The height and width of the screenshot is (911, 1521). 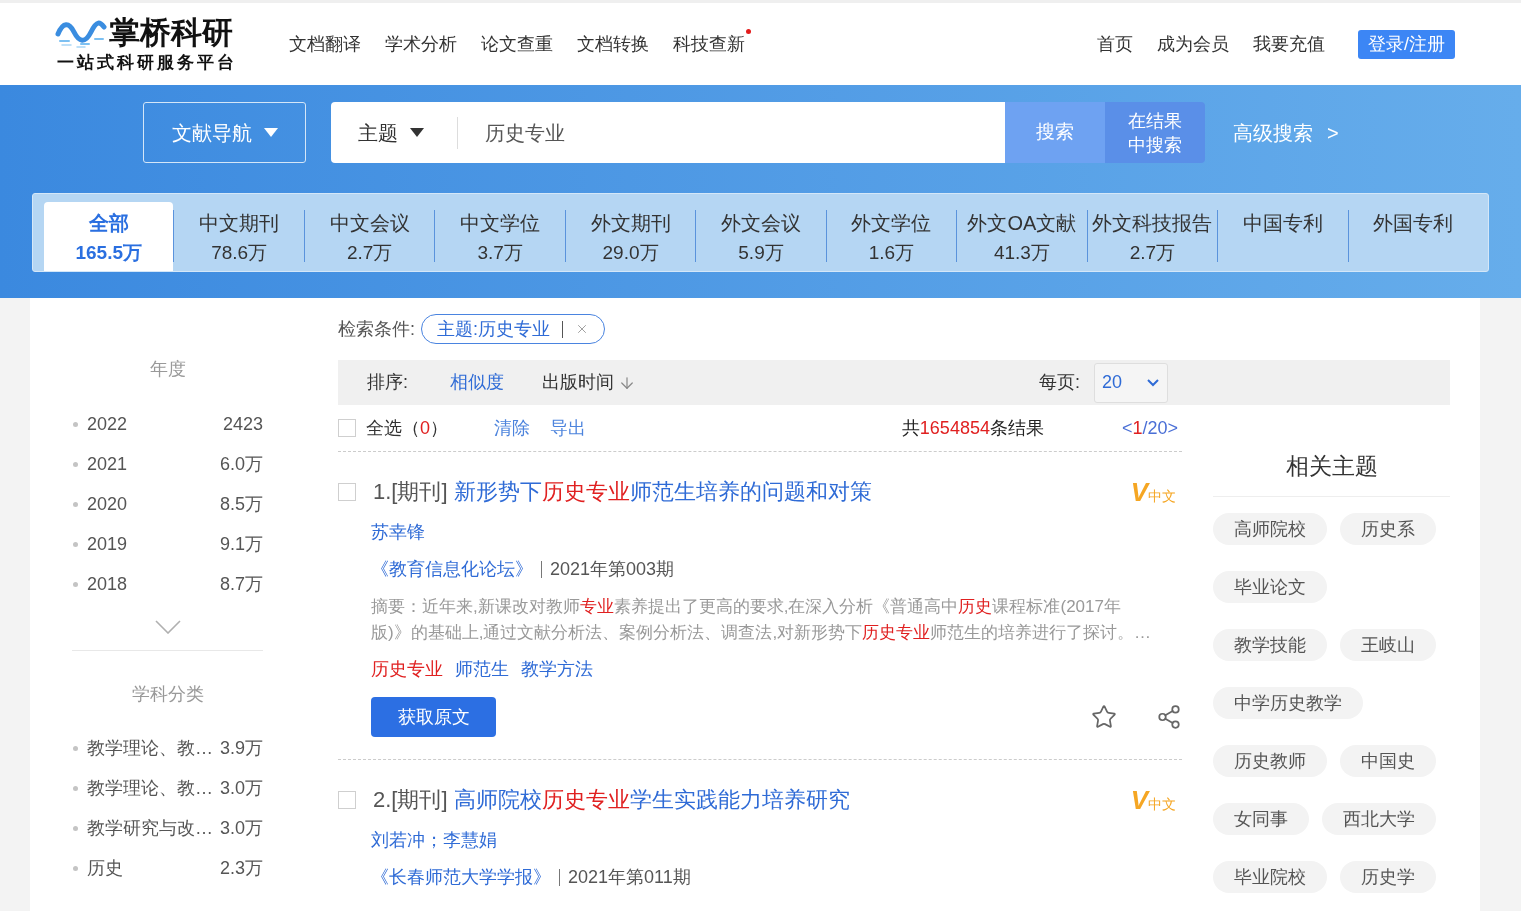 What do you see at coordinates (407, 428) in the screenshot?
I see `select-all-label: 全选（0）` at bounding box center [407, 428].